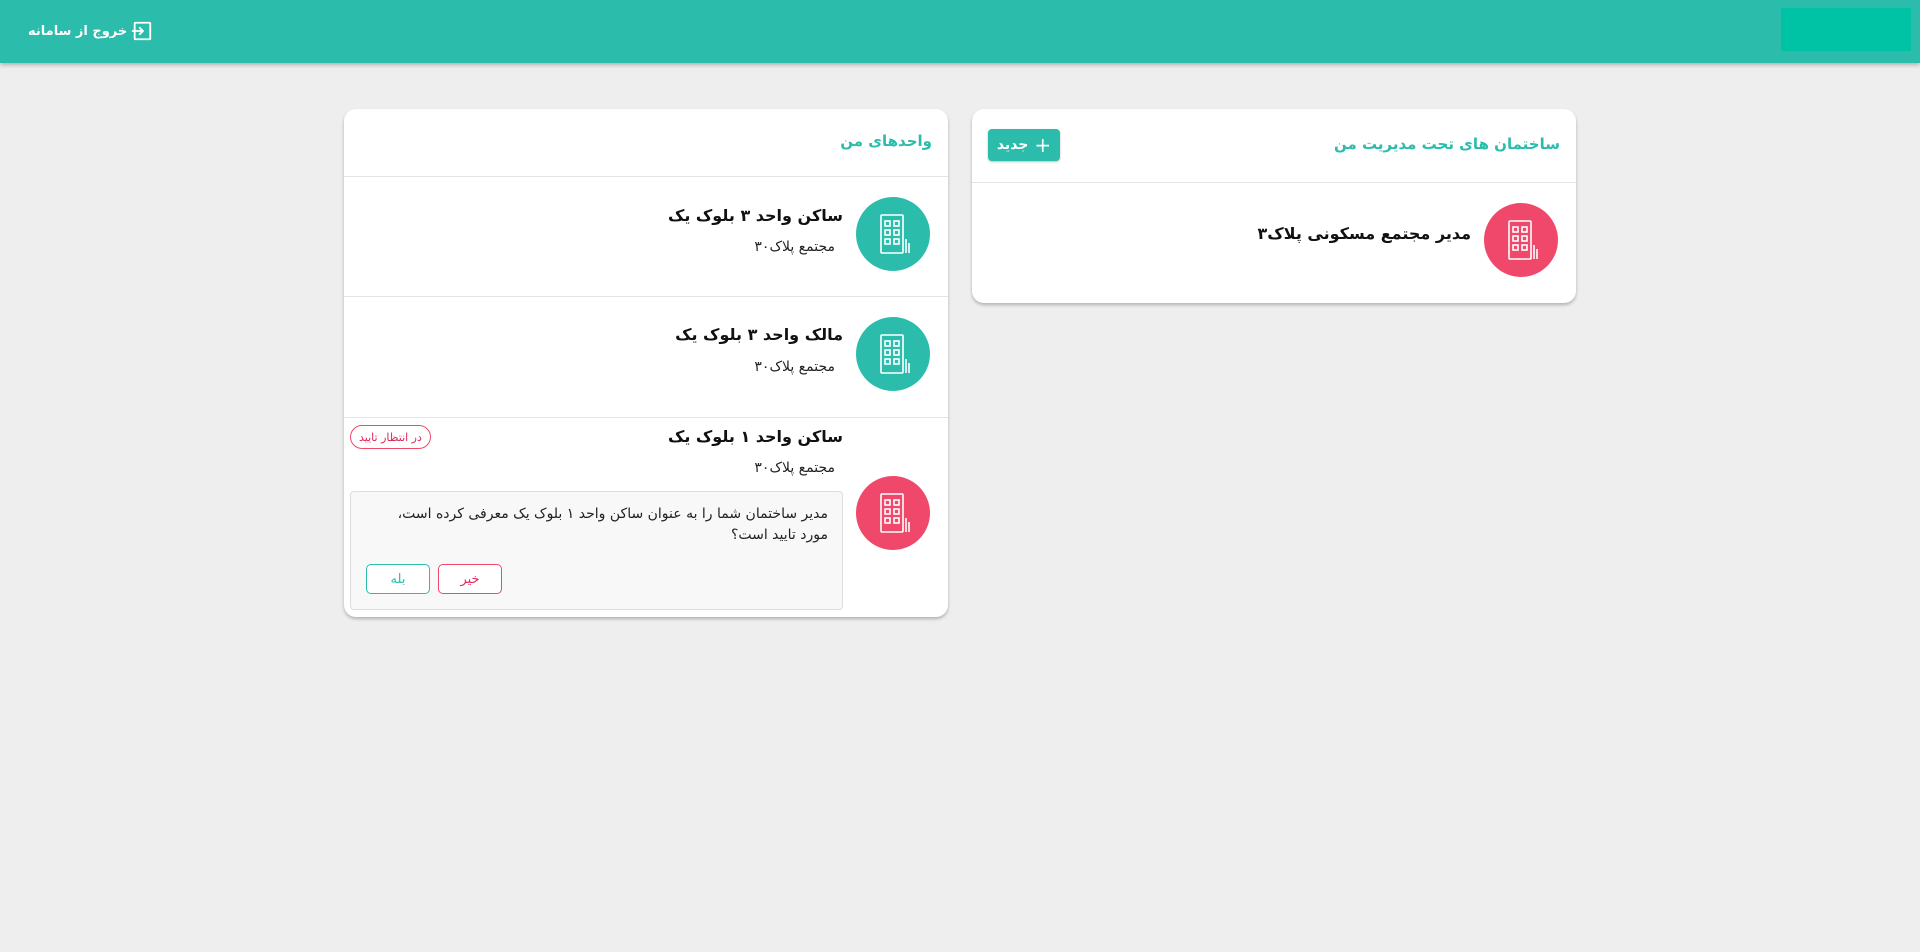 The width and height of the screenshot is (1920, 952). I want to click on unit-title: مالک واحد ۳ بلوک یک, so click(759, 334).